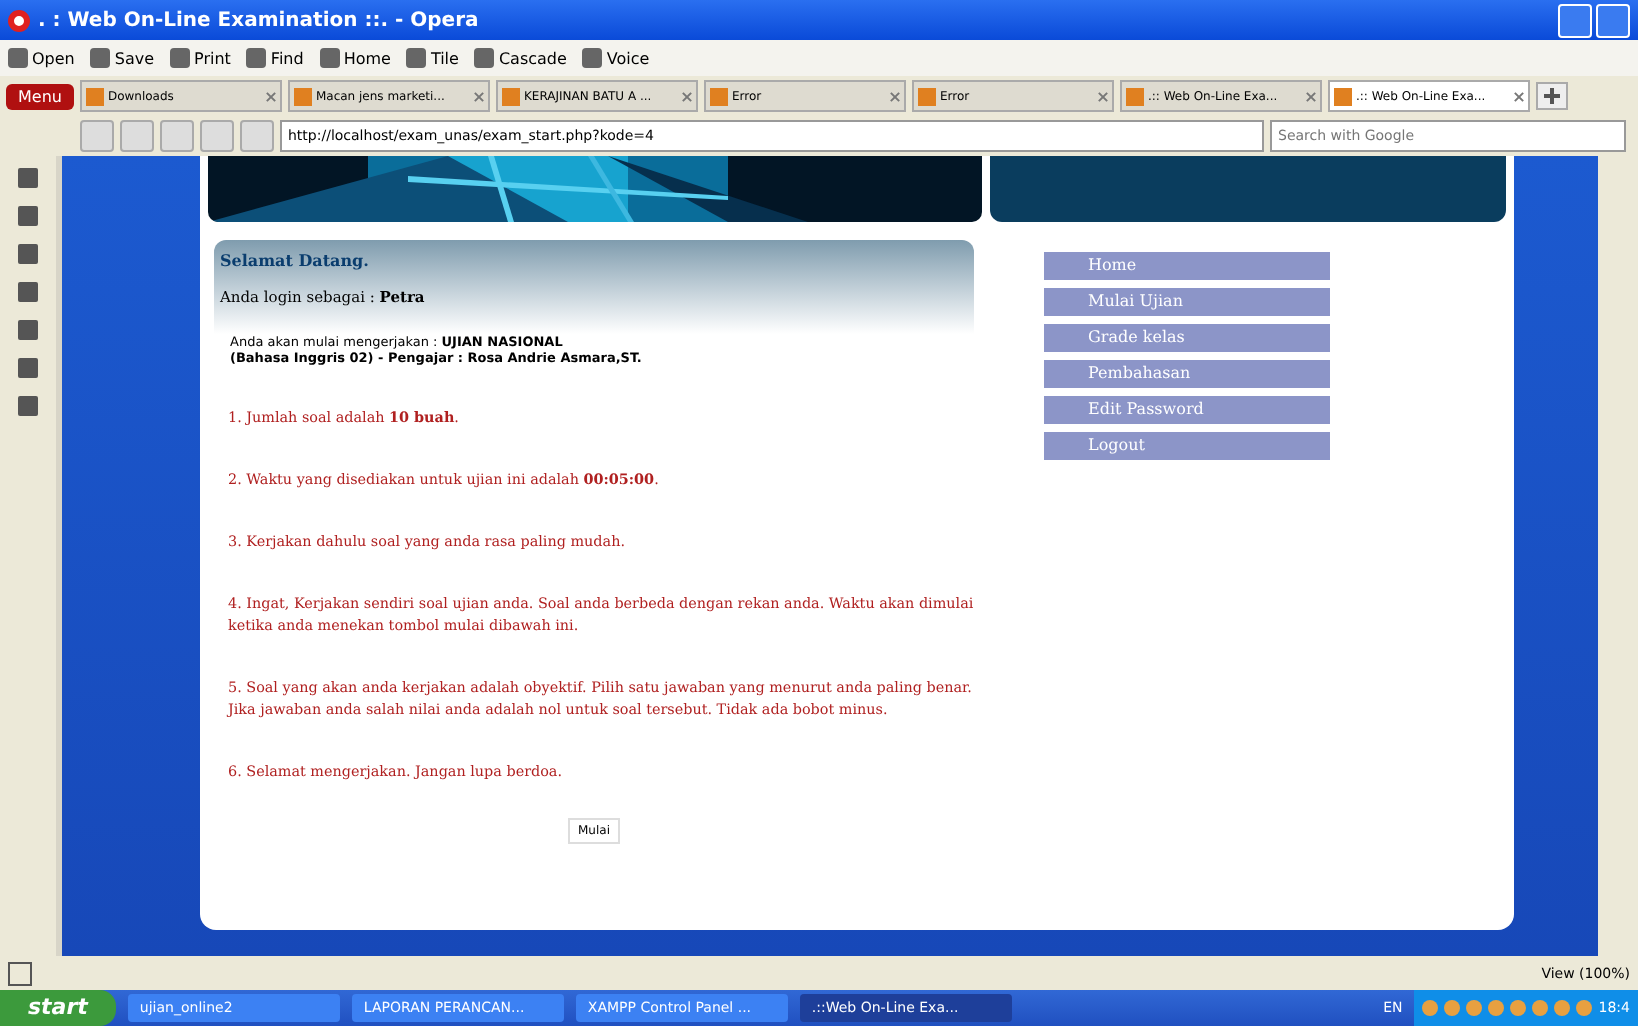  Describe the element at coordinates (1575, 20) in the screenshot. I see `minimize-button` at that location.